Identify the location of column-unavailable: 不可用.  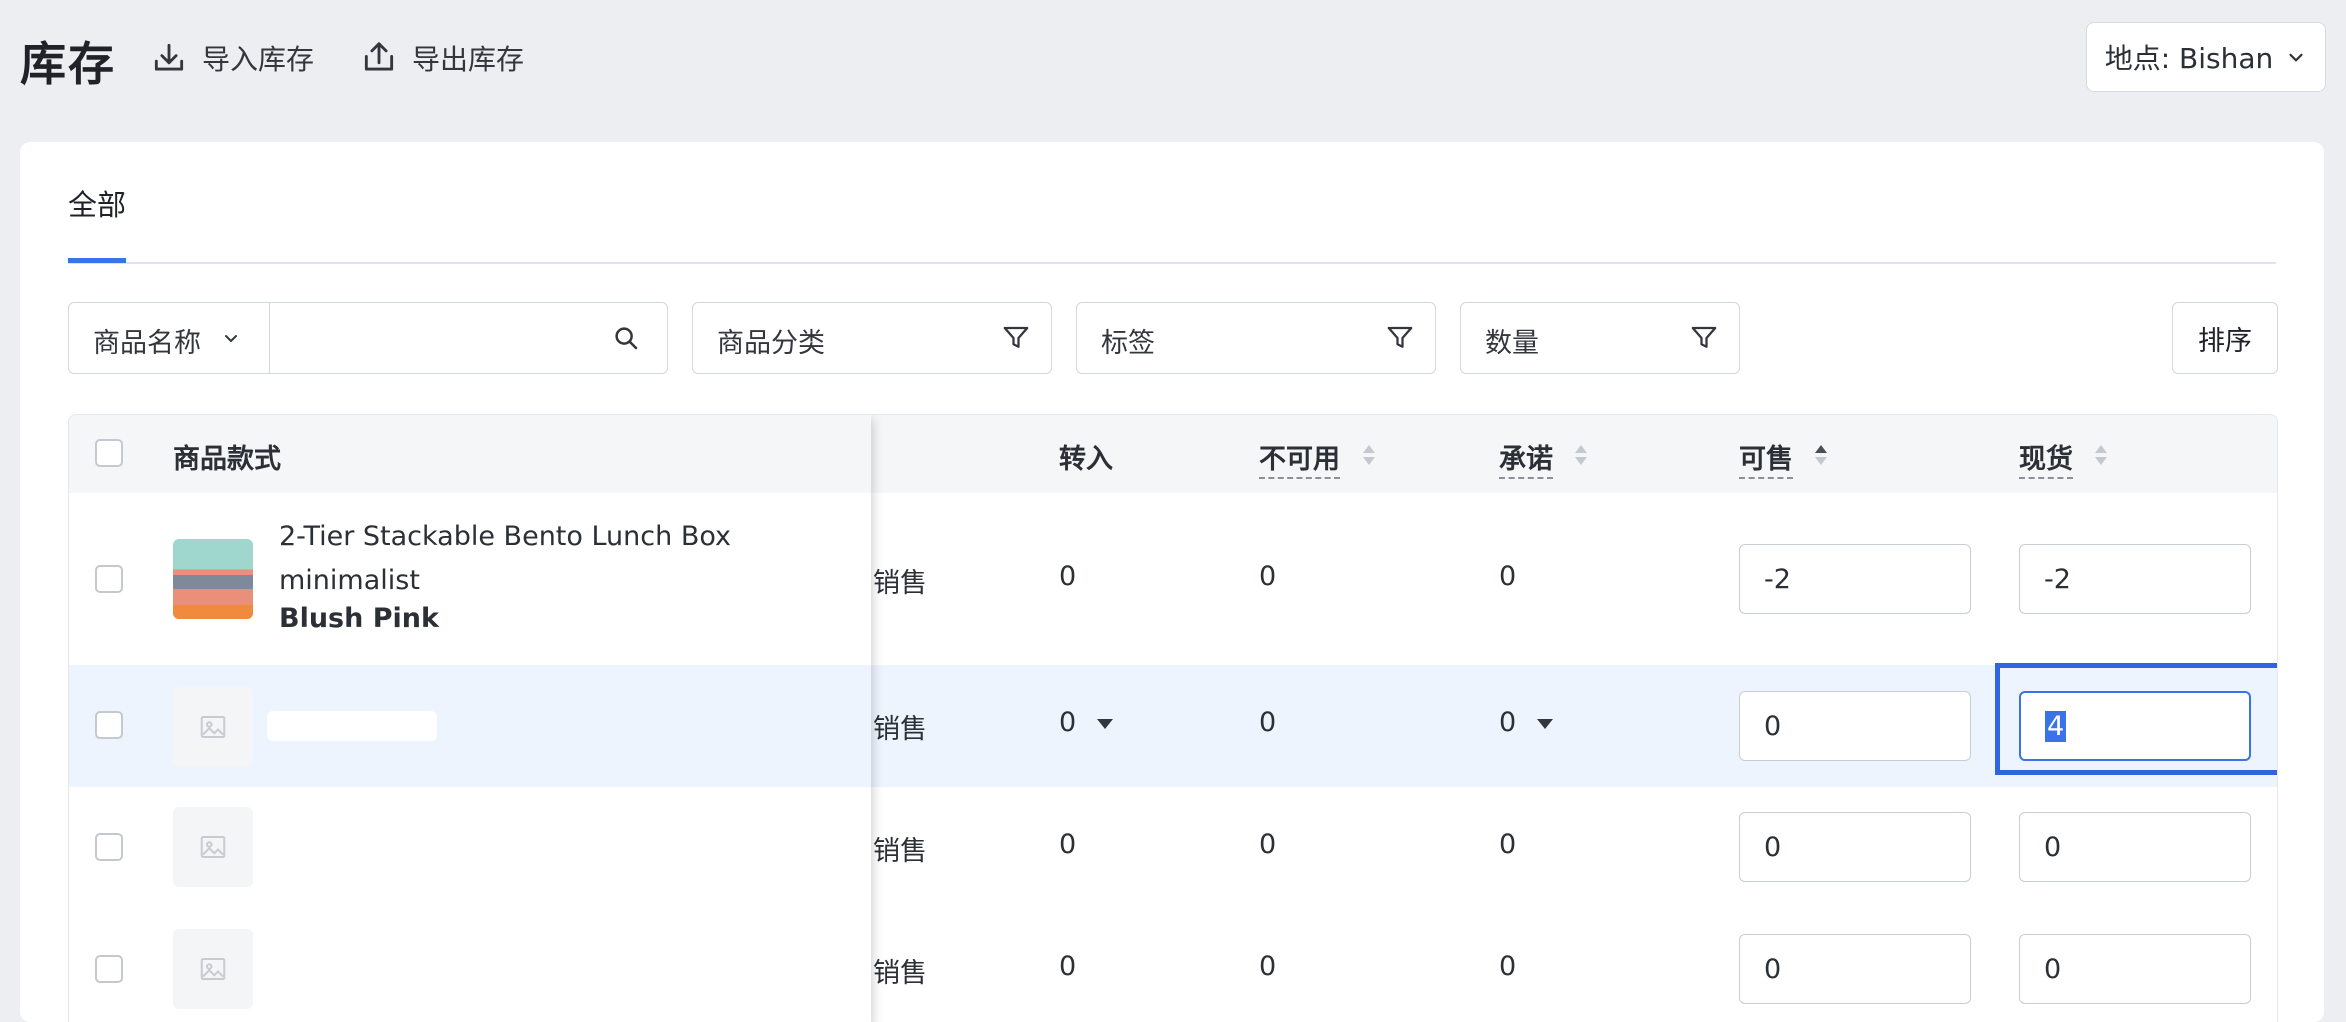
(1299, 458).